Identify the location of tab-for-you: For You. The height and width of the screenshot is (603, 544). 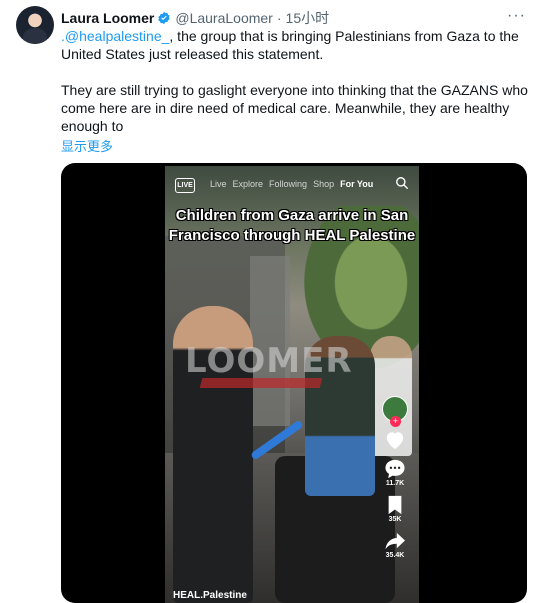
(356, 184).